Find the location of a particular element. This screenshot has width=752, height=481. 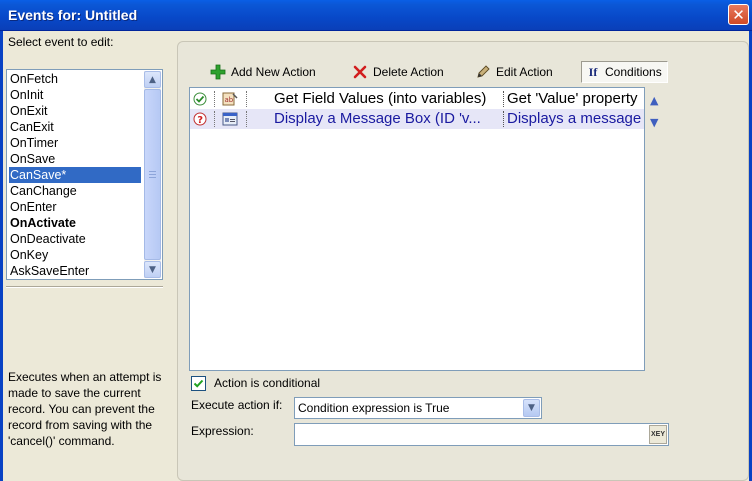

event-item: OnInit is located at coordinates (75, 95).